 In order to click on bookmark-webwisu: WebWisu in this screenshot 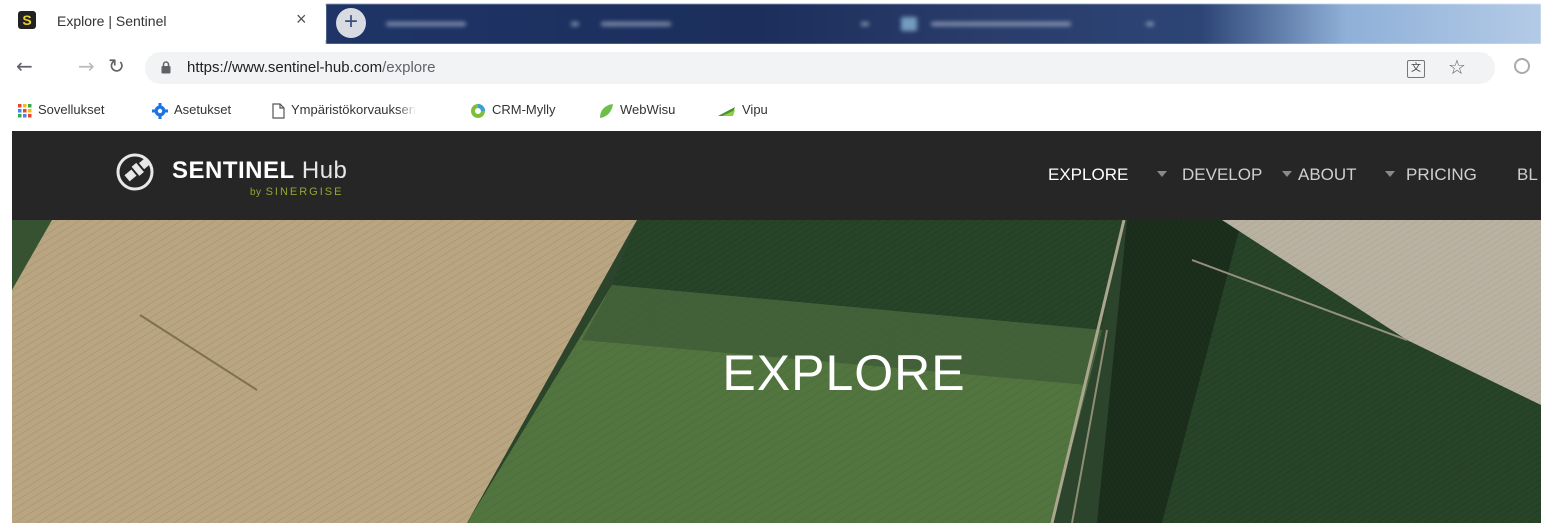, I will do `click(636, 110)`.